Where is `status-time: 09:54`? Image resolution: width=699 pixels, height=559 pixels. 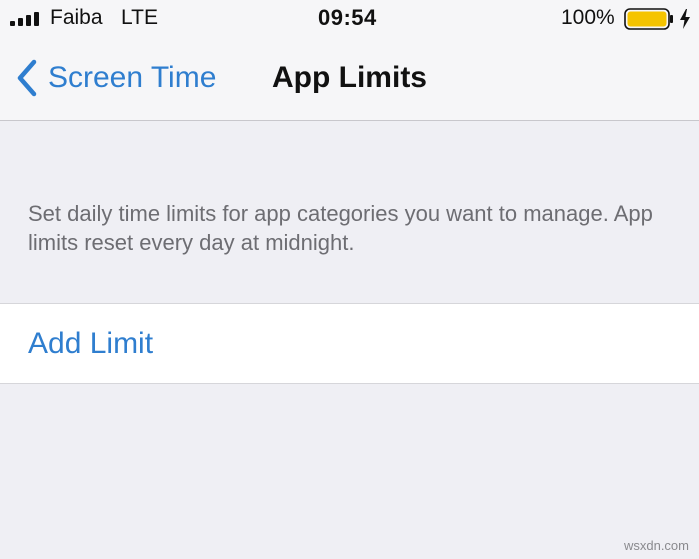 status-time: 09:54 is located at coordinates (347, 17).